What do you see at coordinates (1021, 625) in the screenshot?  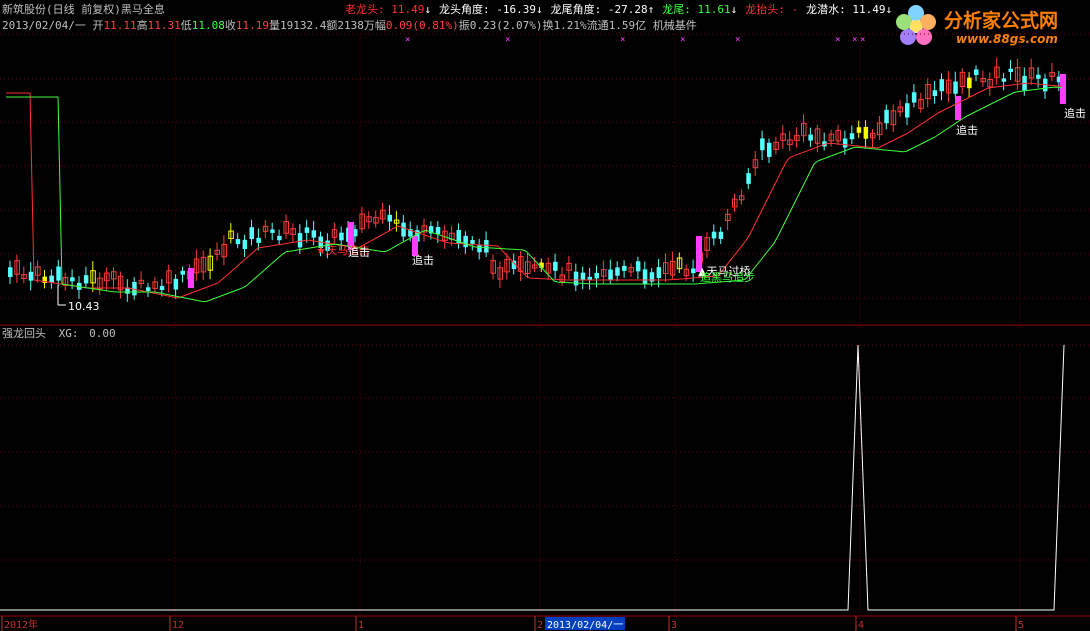 I see `x-axis-label: 5` at bounding box center [1021, 625].